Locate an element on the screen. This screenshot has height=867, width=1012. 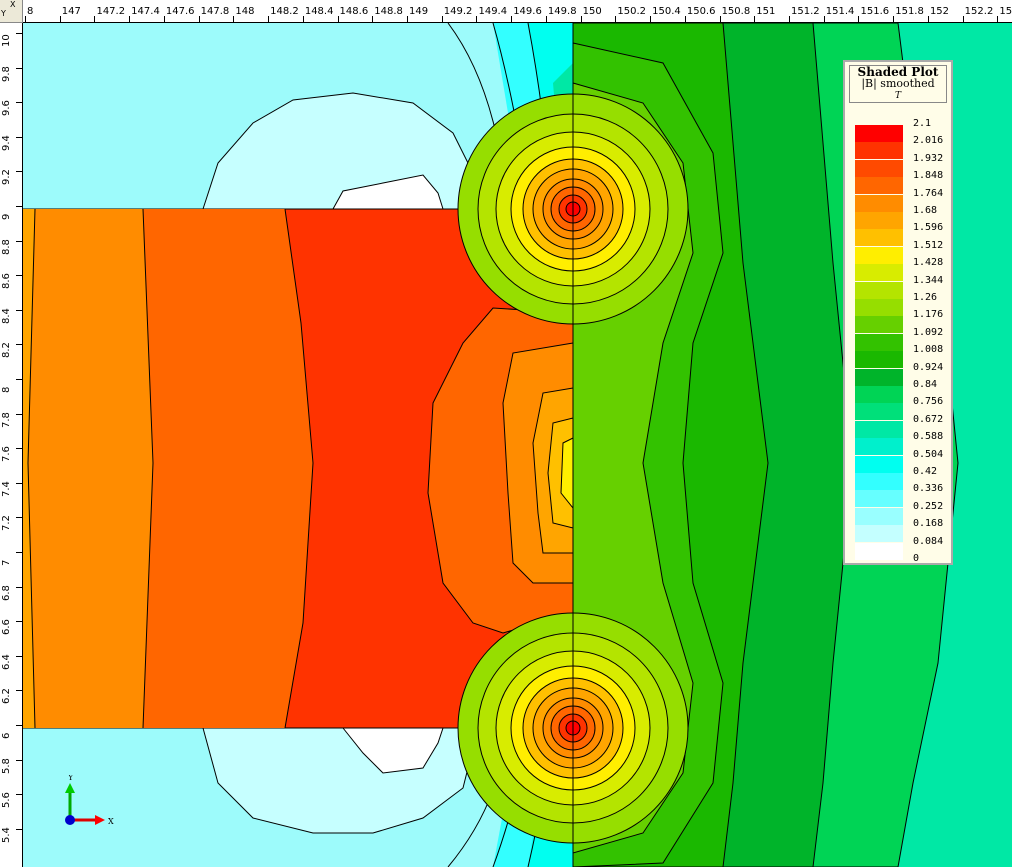
legend-value: 0.84 is located at coordinates (925, 384).